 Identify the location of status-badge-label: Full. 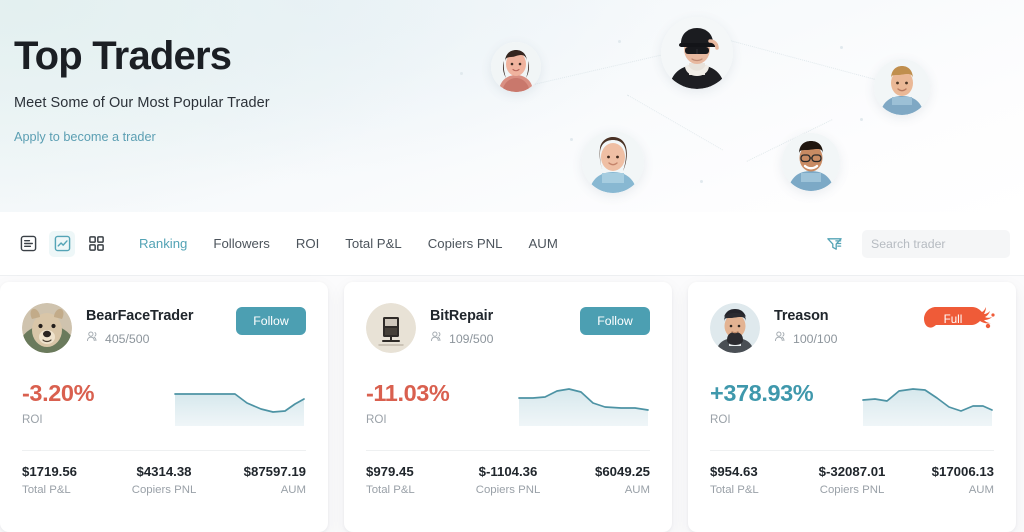
(953, 319).